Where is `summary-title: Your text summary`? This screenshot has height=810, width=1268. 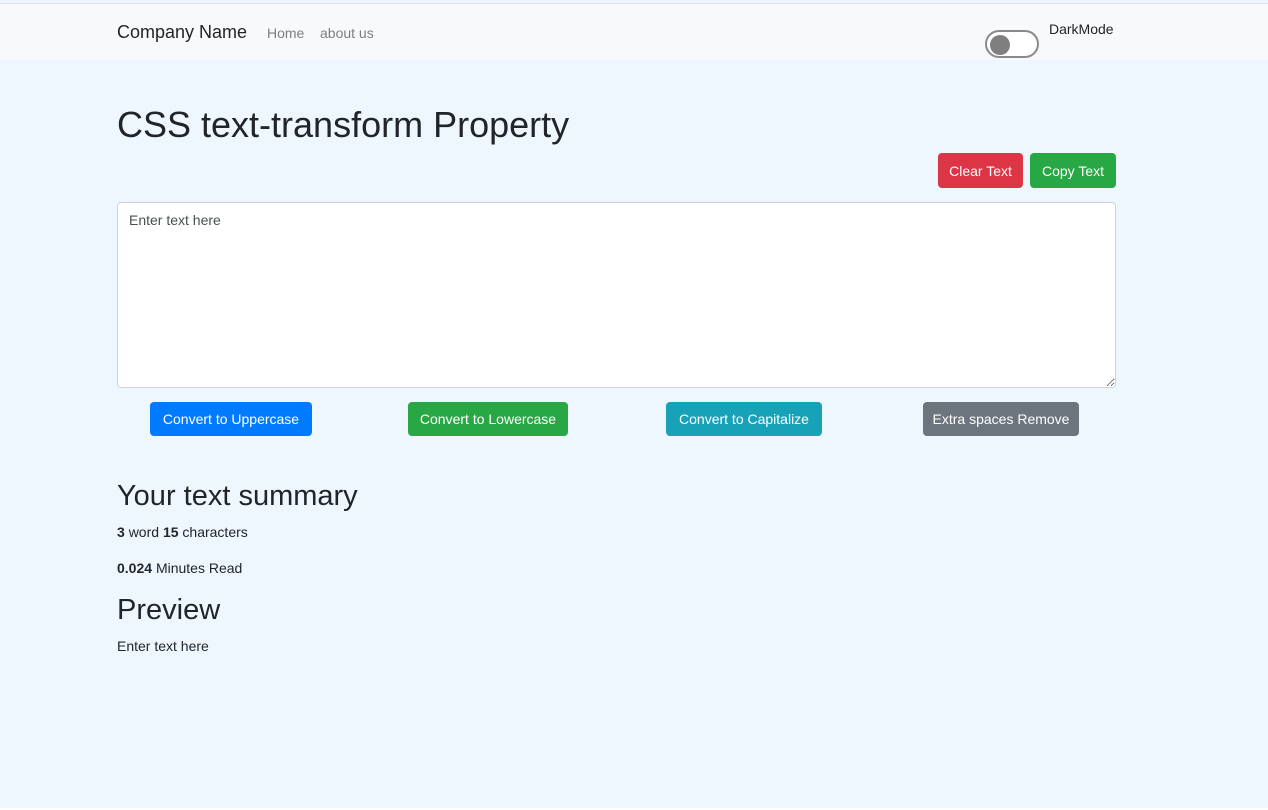
summary-title: Your text summary is located at coordinates (237, 496).